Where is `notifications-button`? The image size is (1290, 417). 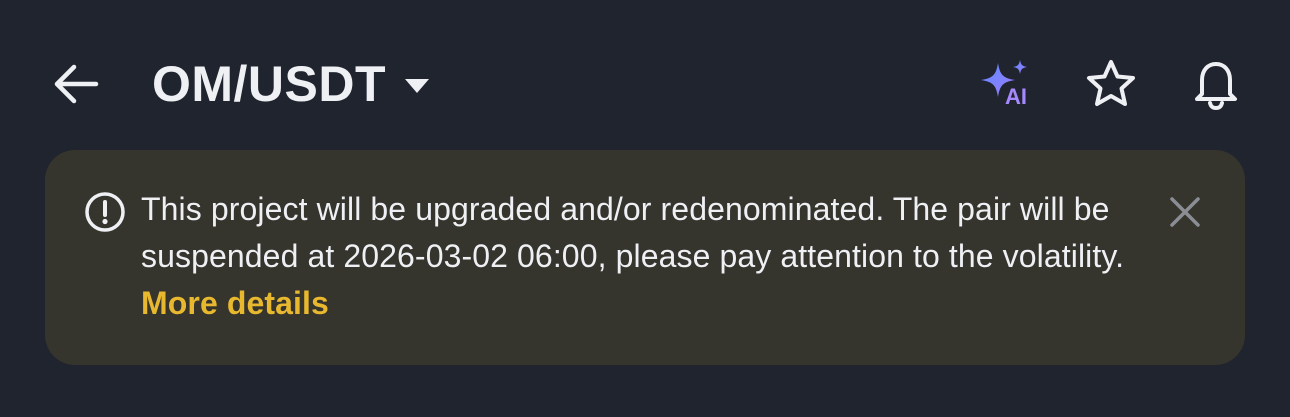 notifications-button is located at coordinates (1216, 84).